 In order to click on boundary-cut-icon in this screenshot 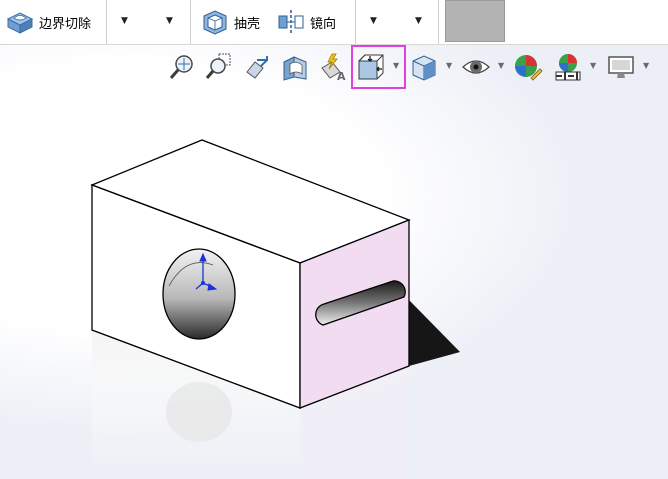, I will do `click(20, 23)`.